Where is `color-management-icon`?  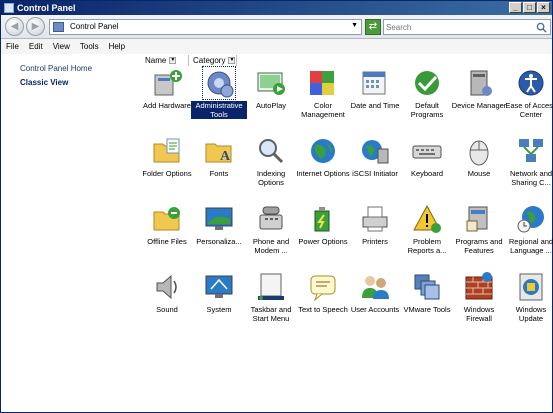
color-management-icon is located at coordinates (322, 83).